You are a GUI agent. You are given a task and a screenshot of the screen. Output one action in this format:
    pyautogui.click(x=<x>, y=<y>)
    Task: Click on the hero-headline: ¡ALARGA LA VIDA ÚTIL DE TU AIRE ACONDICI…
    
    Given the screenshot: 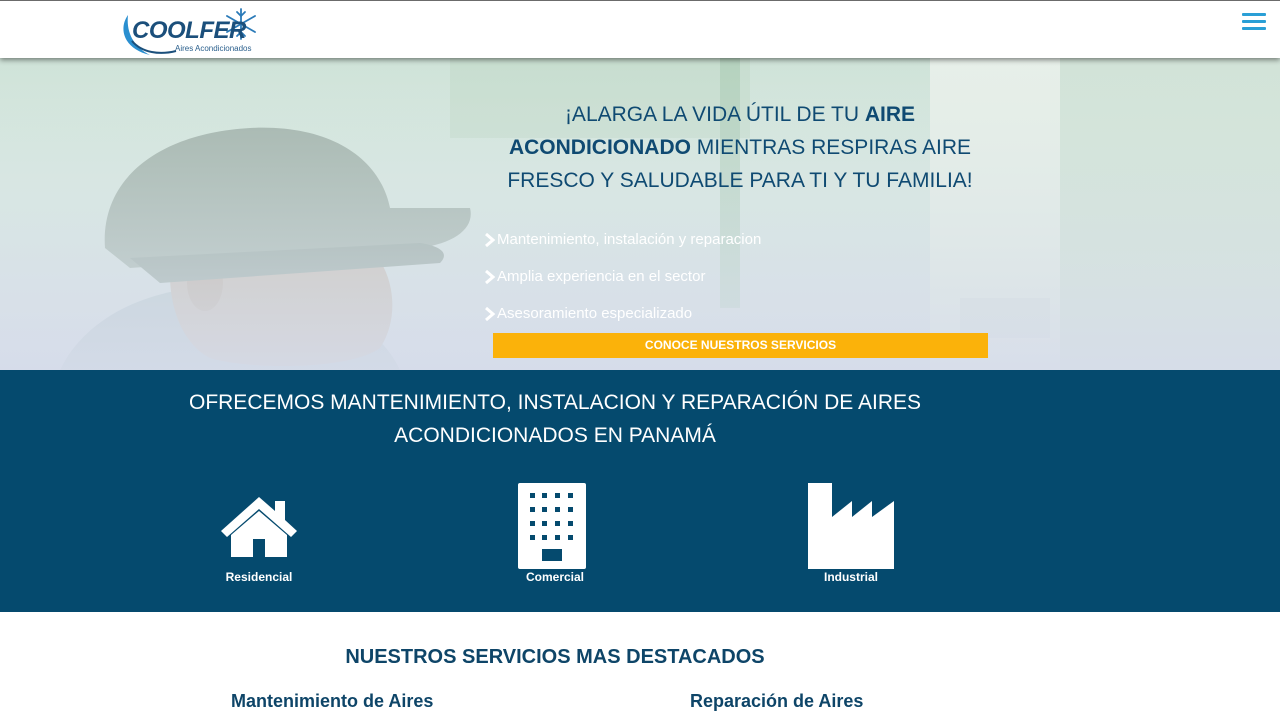 What is the action you would take?
    pyautogui.click(x=740, y=147)
    